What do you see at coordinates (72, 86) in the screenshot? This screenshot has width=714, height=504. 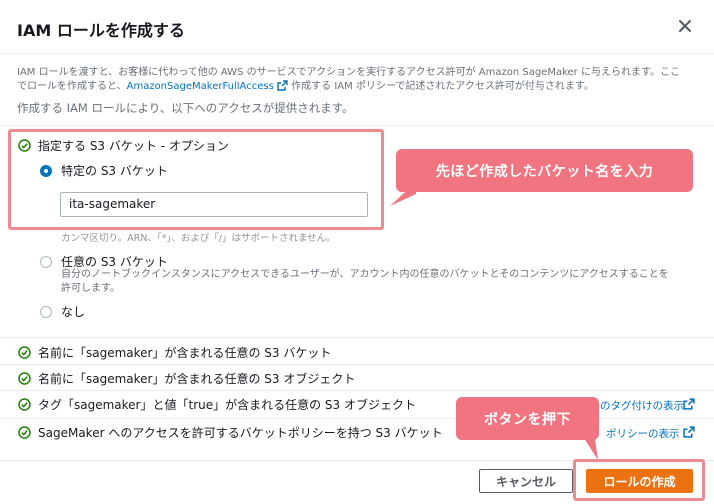 I see `description-prefix: でロールを作成すると、` at bounding box center [72, 86].